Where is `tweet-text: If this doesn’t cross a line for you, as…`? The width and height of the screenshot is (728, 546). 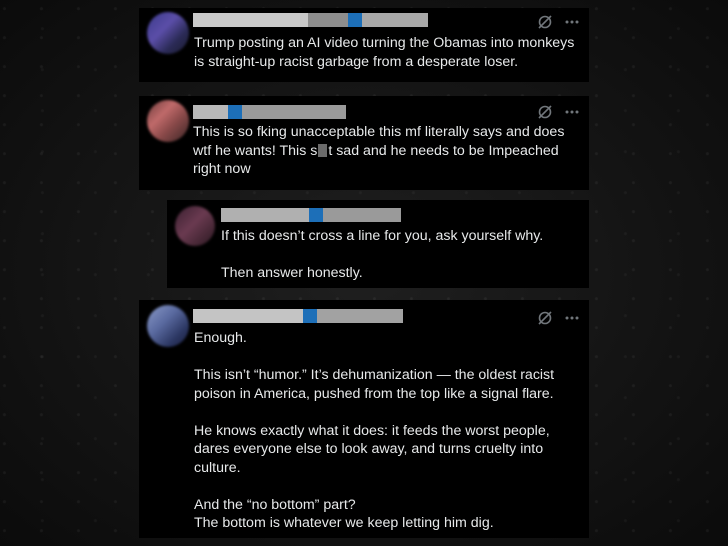 tweet-text: If this doesn’t cross a line for you, as… is located at coordinates (382, 254).